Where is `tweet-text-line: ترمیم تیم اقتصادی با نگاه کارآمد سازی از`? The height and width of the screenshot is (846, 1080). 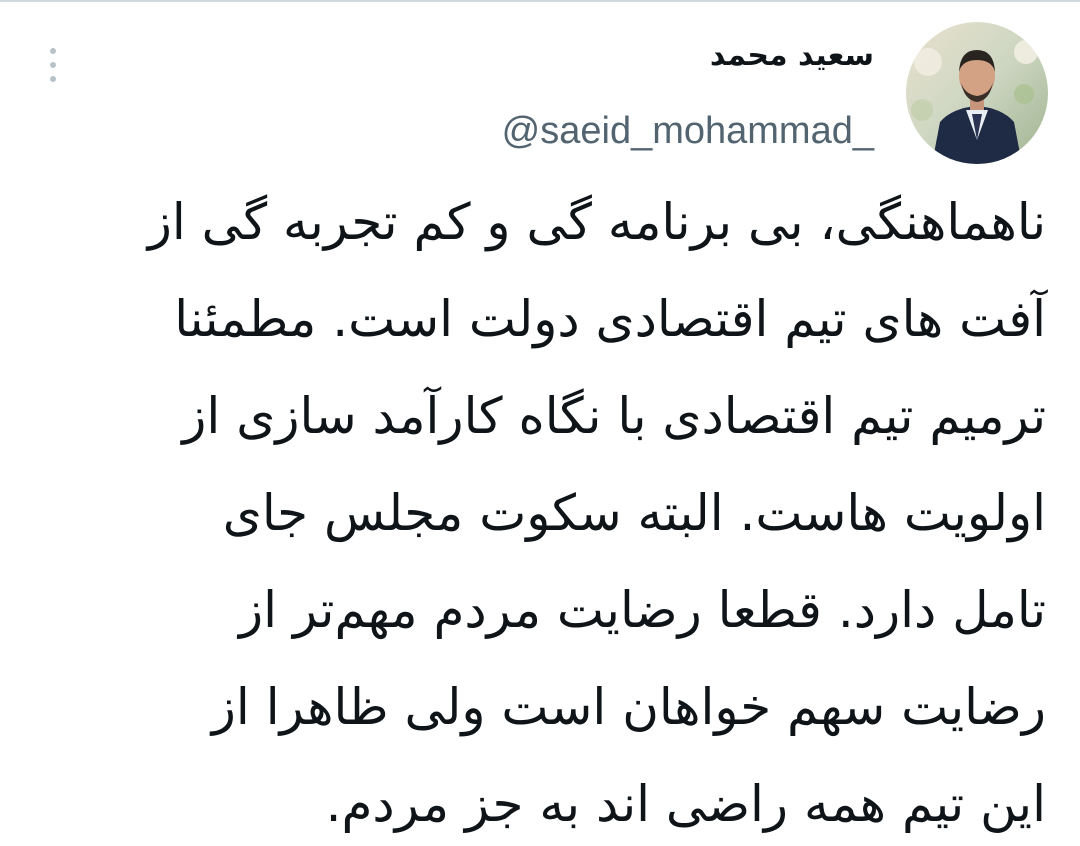
tweet-text-line: ترمیم تیم اقتصادی با نگاه کارآمد سازی از is located at coordinates (614, 416).